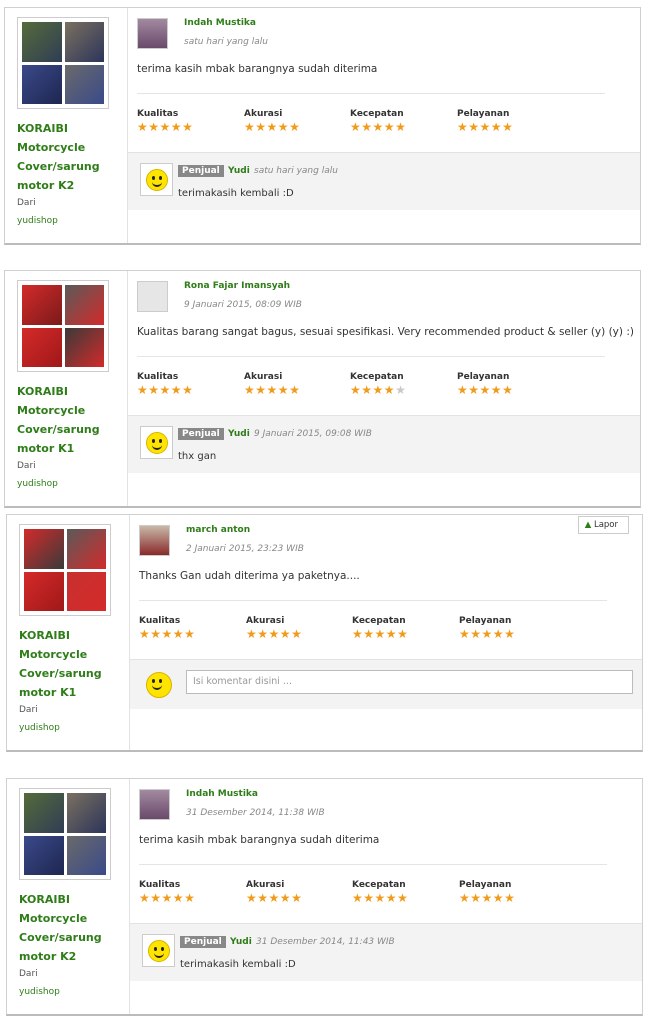 This screenshot has height=1024, width=649. Describe the element at coordinates (255, 813) in the screenshot. I see `review-date: 31 Desember 2014, 11:38 WIB` at that location.